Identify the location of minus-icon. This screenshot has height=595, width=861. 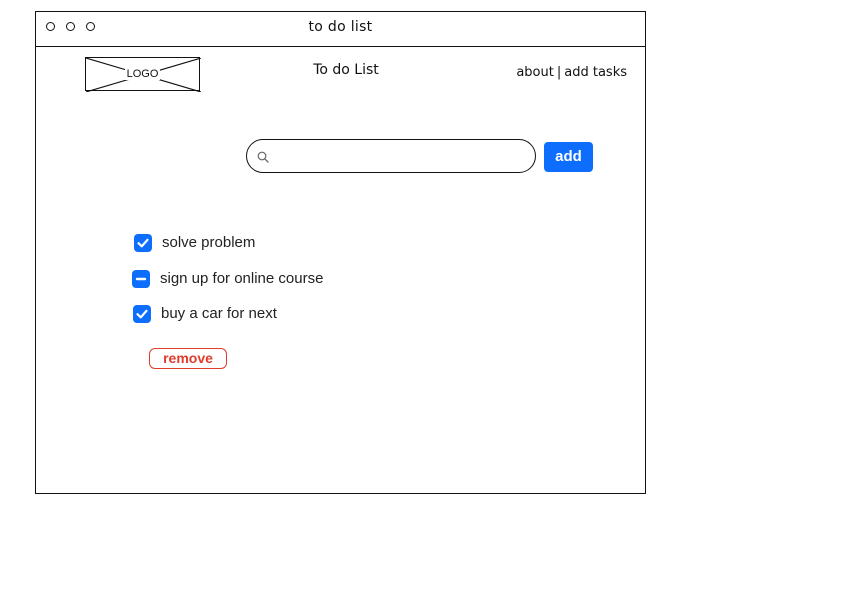
(141, 279).